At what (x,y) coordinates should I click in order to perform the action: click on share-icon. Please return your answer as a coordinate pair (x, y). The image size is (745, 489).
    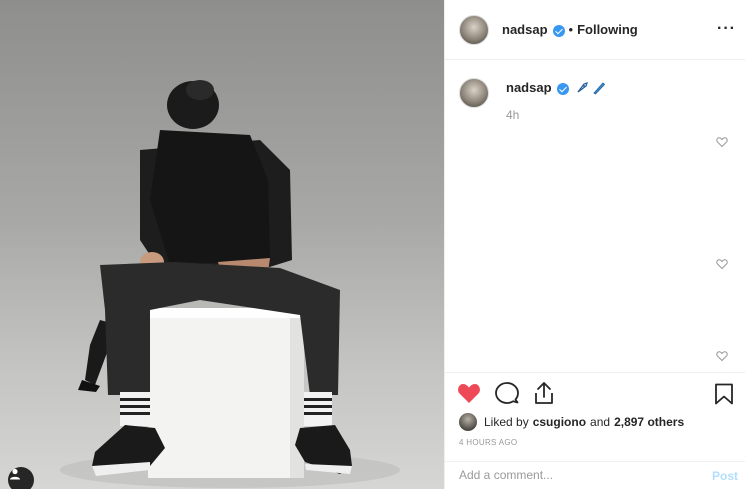
    Looking at the image, I should click on (544, 393).